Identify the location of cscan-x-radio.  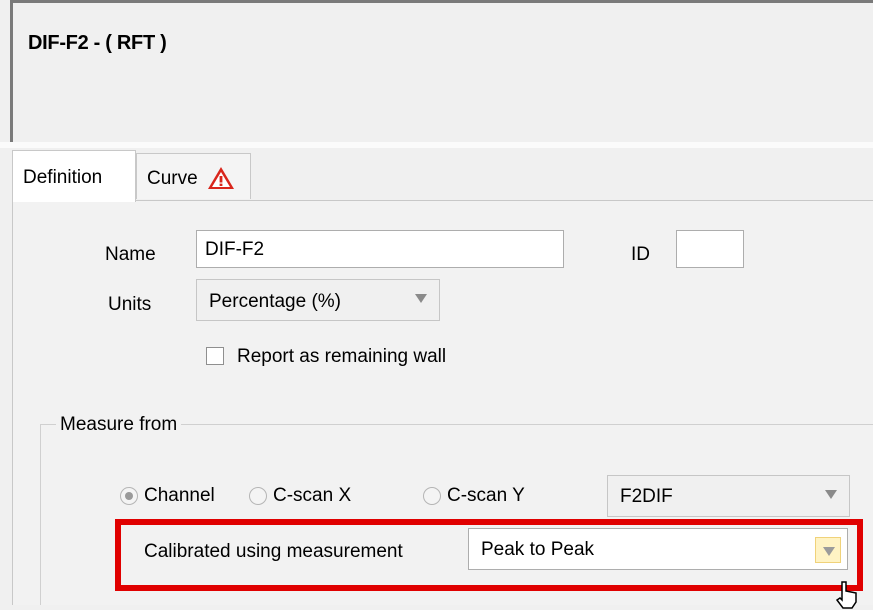
(258, 496).